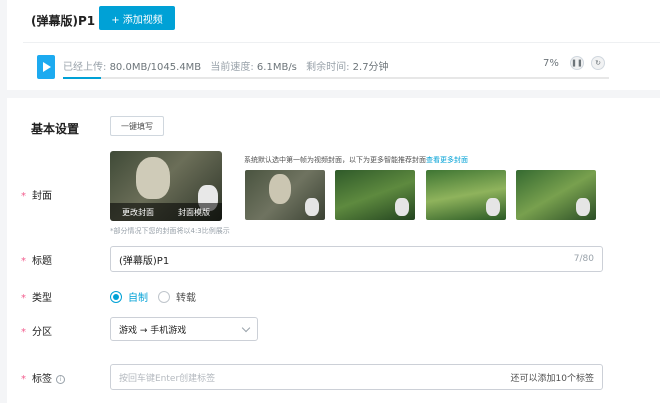 The width and height of the screenshot is (660, 403). Describe the element at coordinates (55, 129) in the screenshot. I see `section-title: 基本设置` at that location.